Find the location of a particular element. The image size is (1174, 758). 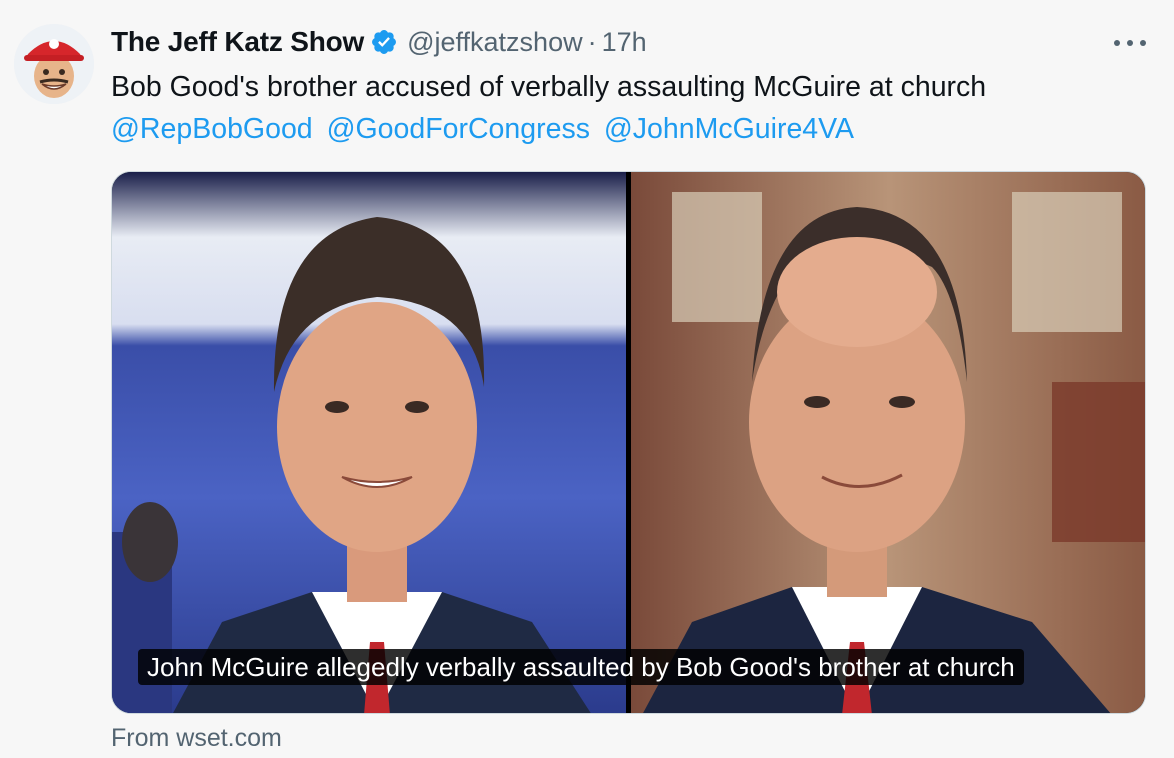

verified-badge-icon is located at coordinates (384, 42).